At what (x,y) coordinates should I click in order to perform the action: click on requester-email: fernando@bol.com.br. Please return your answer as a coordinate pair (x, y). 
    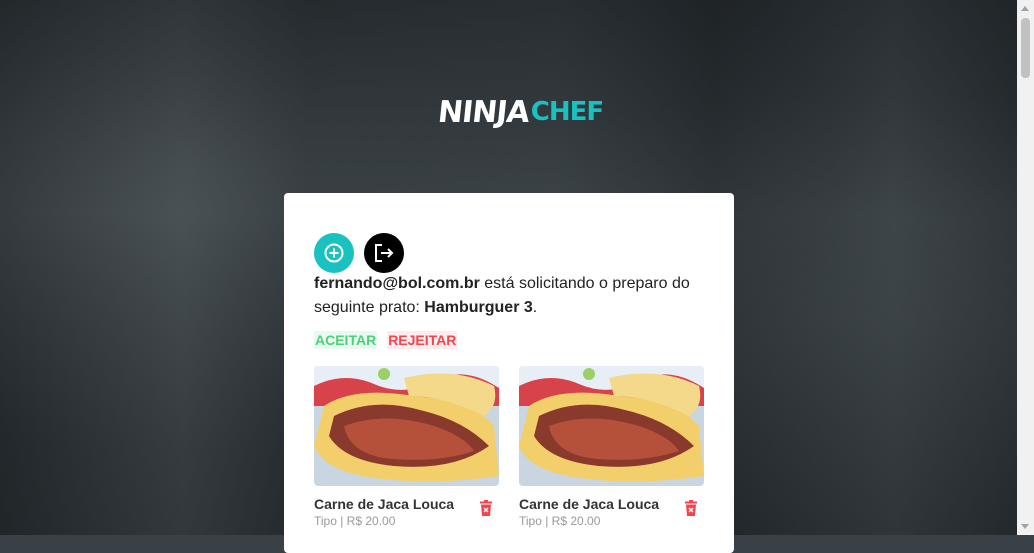
    Looking at the image, I should click on (397, 283).